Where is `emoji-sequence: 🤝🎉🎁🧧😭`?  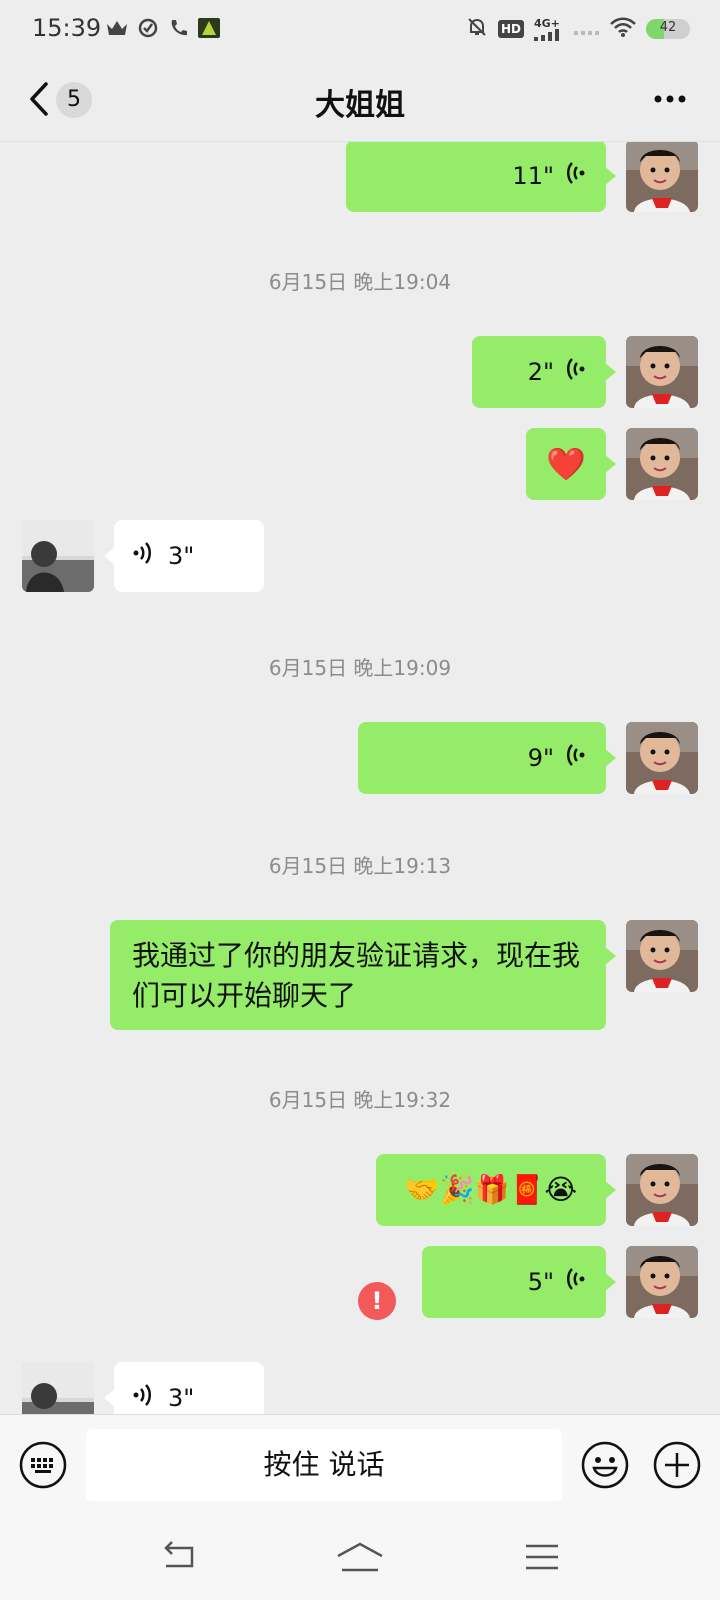 emoji-sequence: 🤝🎉🎁🧧😭 is located at coordinates (491, 1189).